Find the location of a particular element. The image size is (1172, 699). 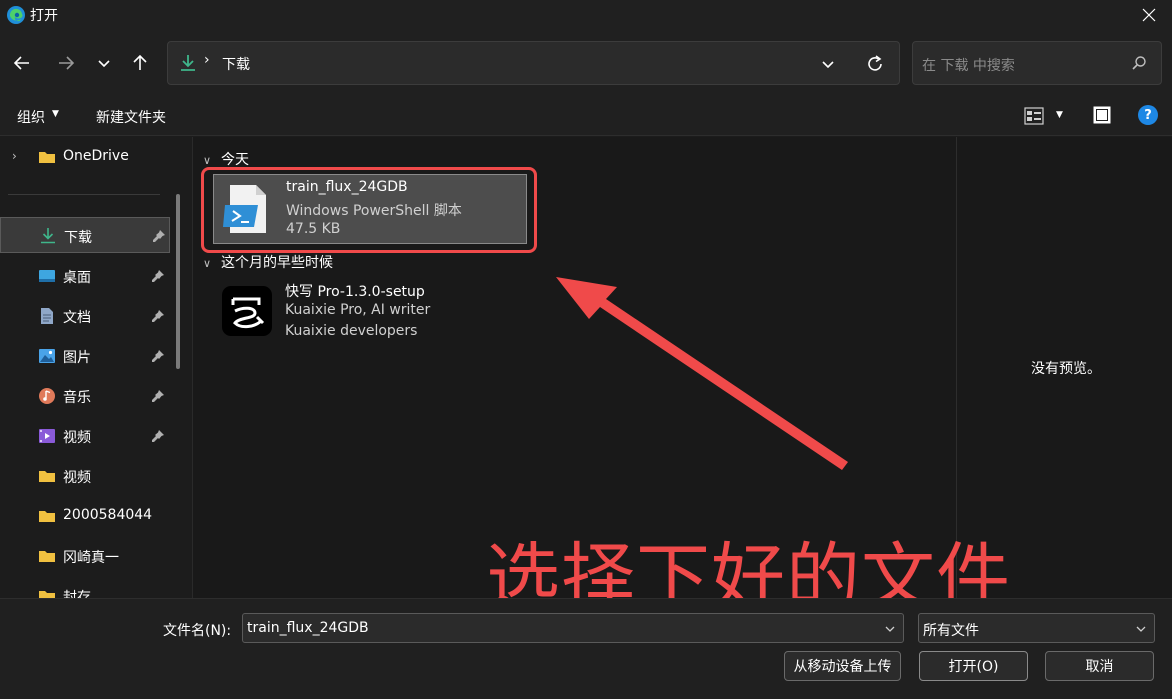

address-bar: › 下载 is located at coordinates (533, 63).